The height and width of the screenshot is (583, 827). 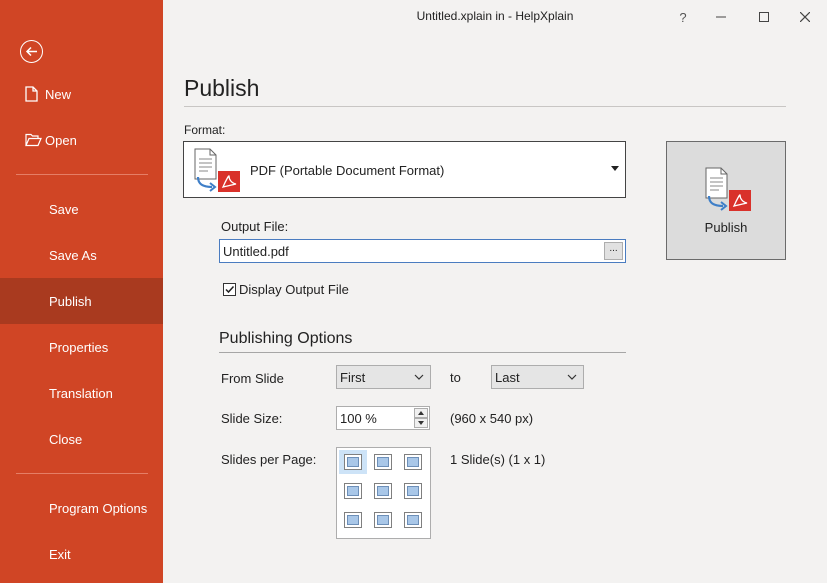 I want to click on back-button, so click(x=31, y=51).